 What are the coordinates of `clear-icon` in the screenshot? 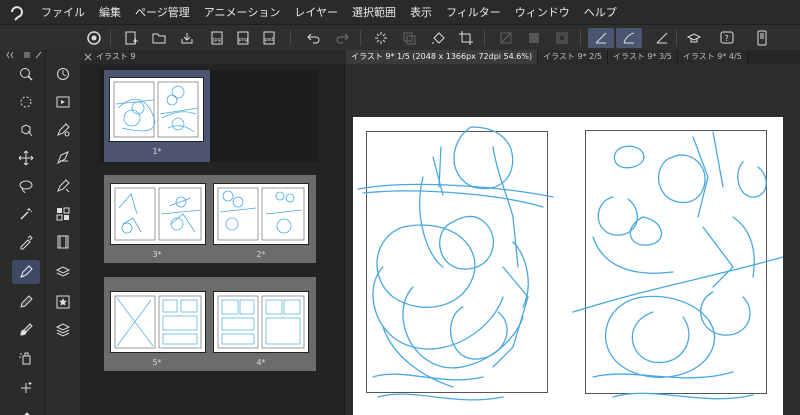 It's located at (506, 38).